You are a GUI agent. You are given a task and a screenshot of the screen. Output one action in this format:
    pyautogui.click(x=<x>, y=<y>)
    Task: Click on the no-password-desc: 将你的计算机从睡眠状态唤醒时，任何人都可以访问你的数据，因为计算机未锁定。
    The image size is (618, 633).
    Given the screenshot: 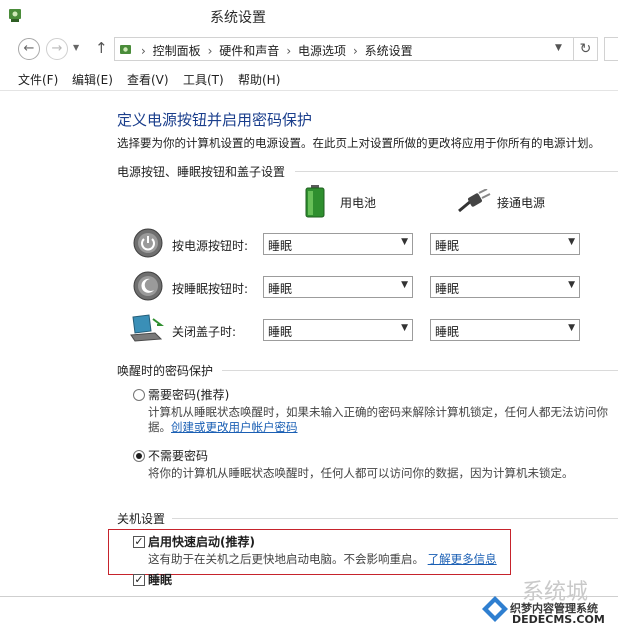 What is the action you would take?
    pyautogui.click(x=361, y=473)
    